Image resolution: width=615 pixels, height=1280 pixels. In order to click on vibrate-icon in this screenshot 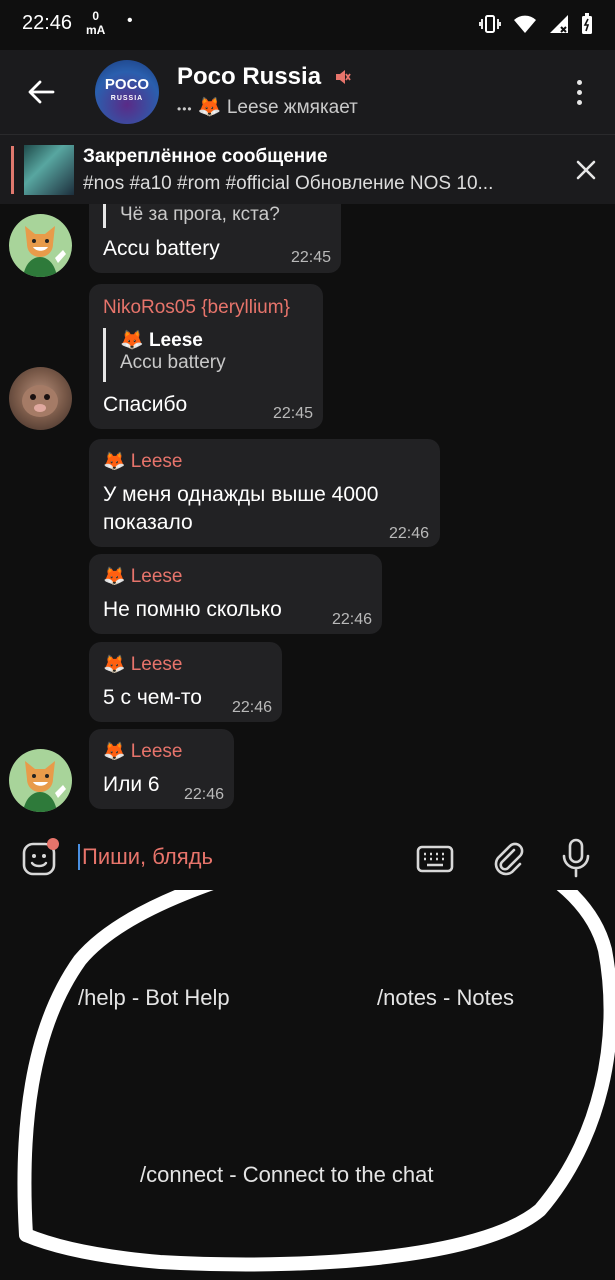, I will do `click(490, 24)`.